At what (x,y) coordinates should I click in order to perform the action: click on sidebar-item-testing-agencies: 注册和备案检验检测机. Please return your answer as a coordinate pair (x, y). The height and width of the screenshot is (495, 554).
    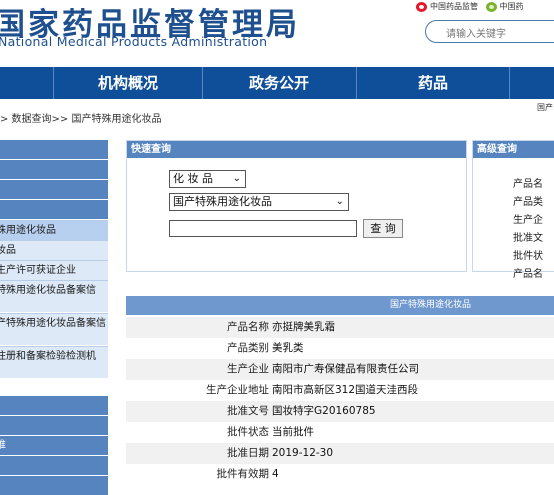
    Looking at the image, I should click on (54, 362).